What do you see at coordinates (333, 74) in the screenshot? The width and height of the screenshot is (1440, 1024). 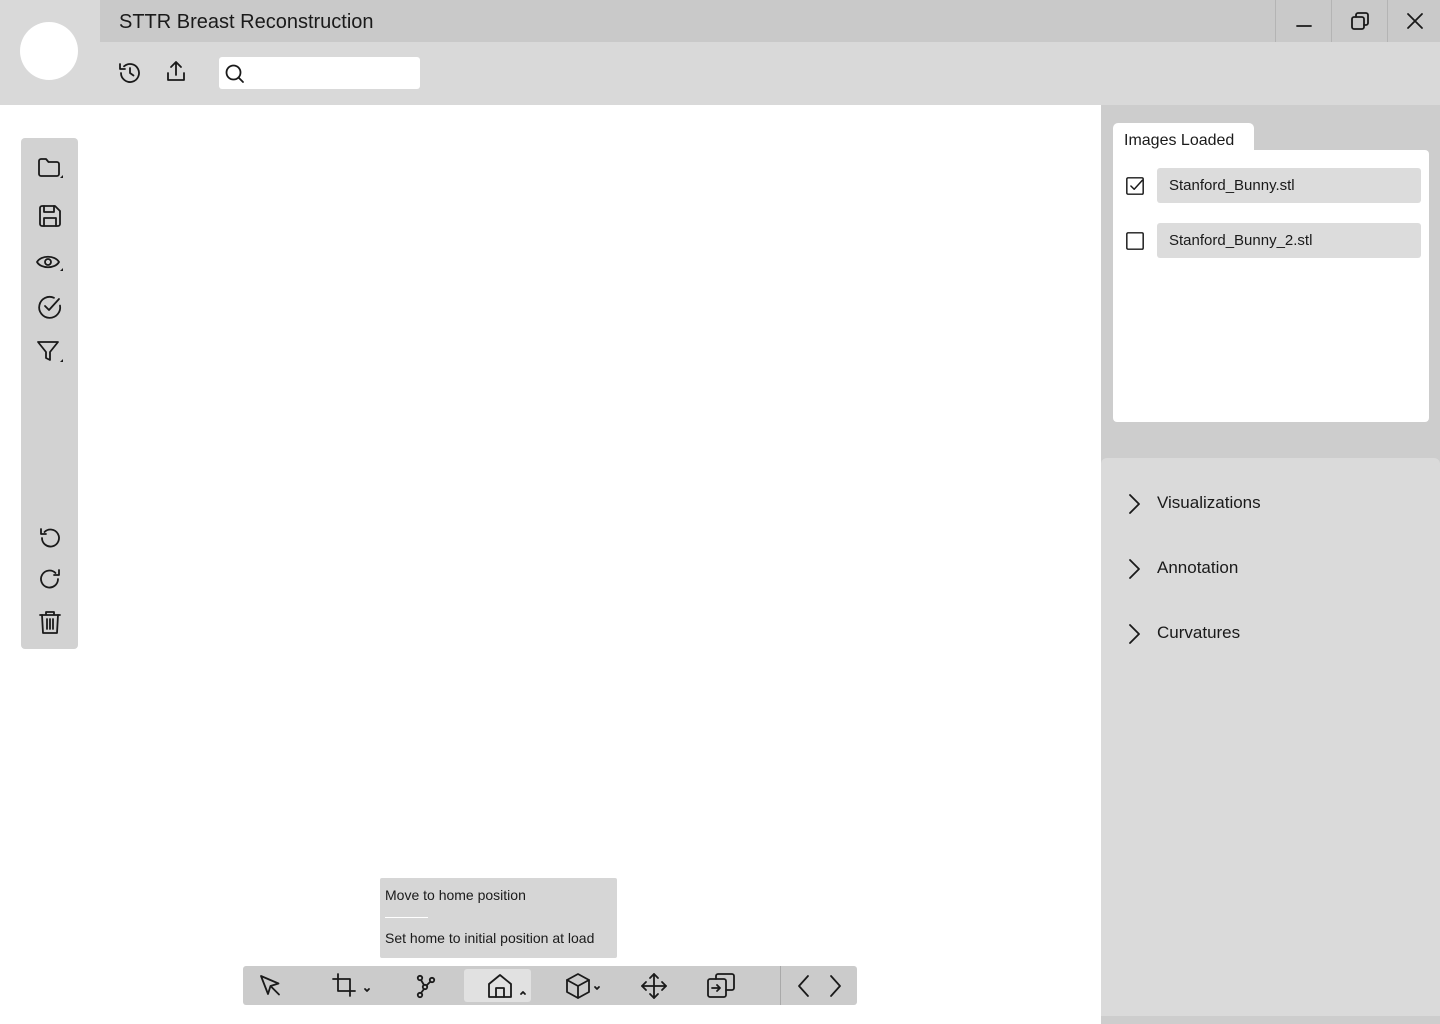 I see `search-input` at bounding box center [333, 74].